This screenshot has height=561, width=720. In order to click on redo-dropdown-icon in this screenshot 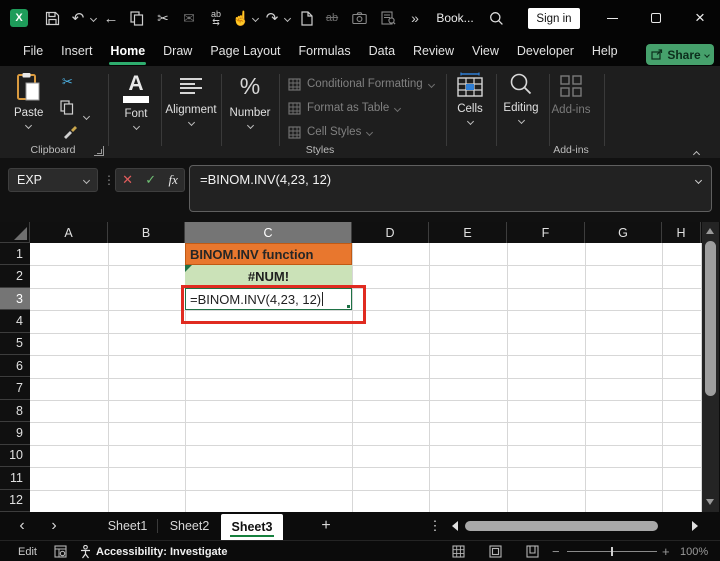, I will do `click(287, 18)`.